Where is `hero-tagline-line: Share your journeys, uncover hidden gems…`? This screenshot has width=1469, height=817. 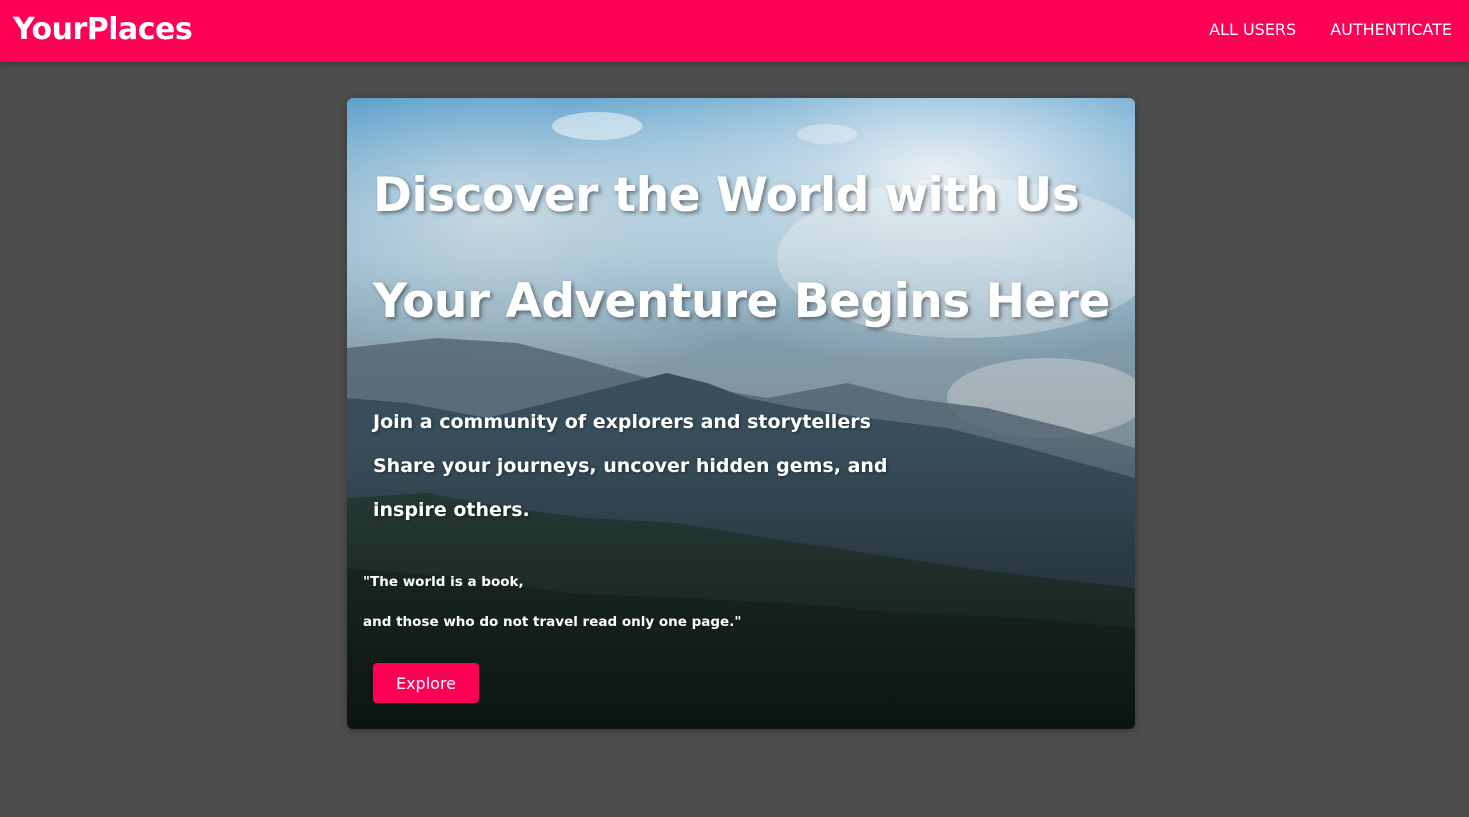
hero-tagline-line: Share your journeys, uncover hidden gems… is located at coordinates (630, 466).